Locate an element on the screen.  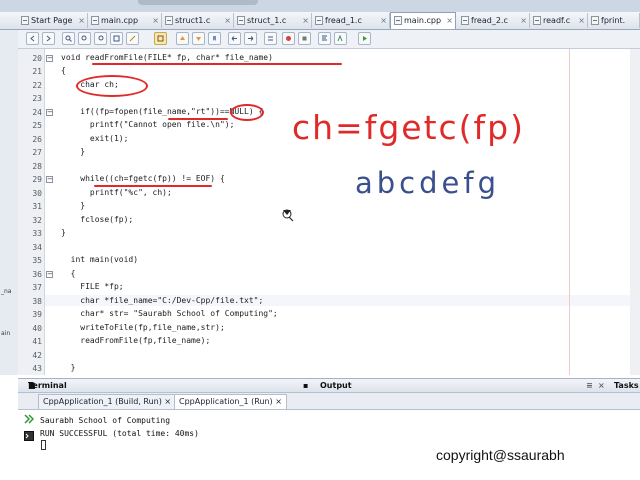
forward-icon is located at coordinates (48, 38).